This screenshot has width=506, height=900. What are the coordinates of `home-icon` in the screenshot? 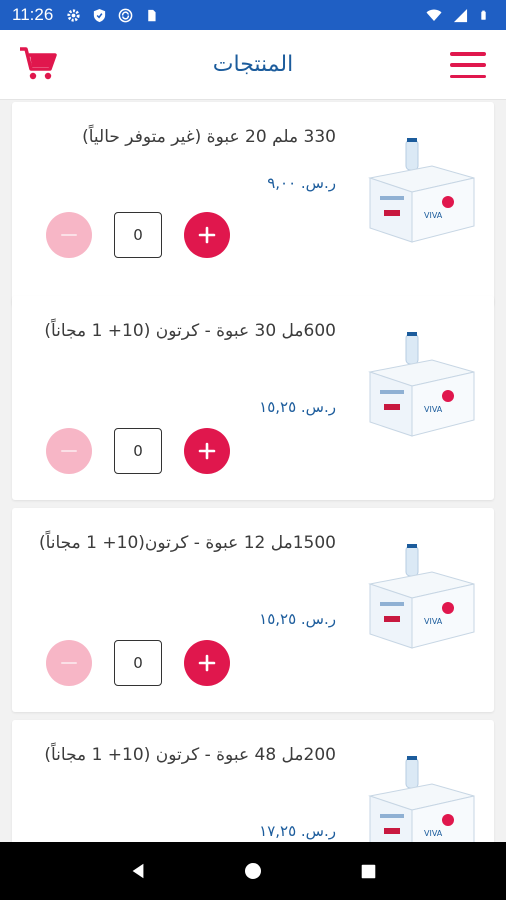 It's located at (253, 871).